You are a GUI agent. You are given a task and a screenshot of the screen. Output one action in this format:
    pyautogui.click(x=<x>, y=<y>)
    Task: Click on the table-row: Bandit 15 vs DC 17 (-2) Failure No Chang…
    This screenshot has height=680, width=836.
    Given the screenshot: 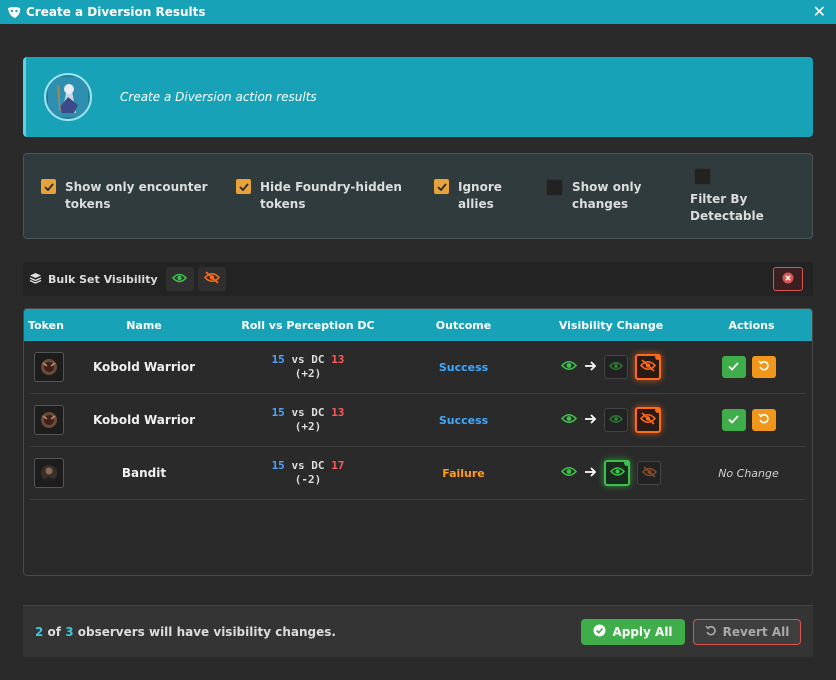 What is the action you would take?
    pyautogui.click(x=418, y=473)
    